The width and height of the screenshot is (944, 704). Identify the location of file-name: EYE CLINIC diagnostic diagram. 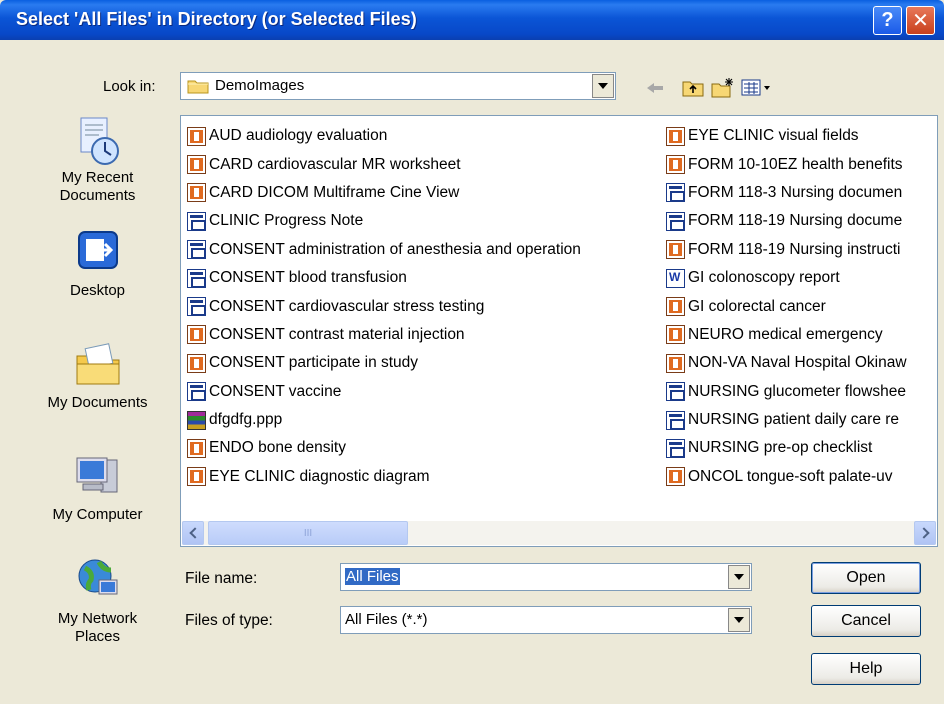
(319, 476).